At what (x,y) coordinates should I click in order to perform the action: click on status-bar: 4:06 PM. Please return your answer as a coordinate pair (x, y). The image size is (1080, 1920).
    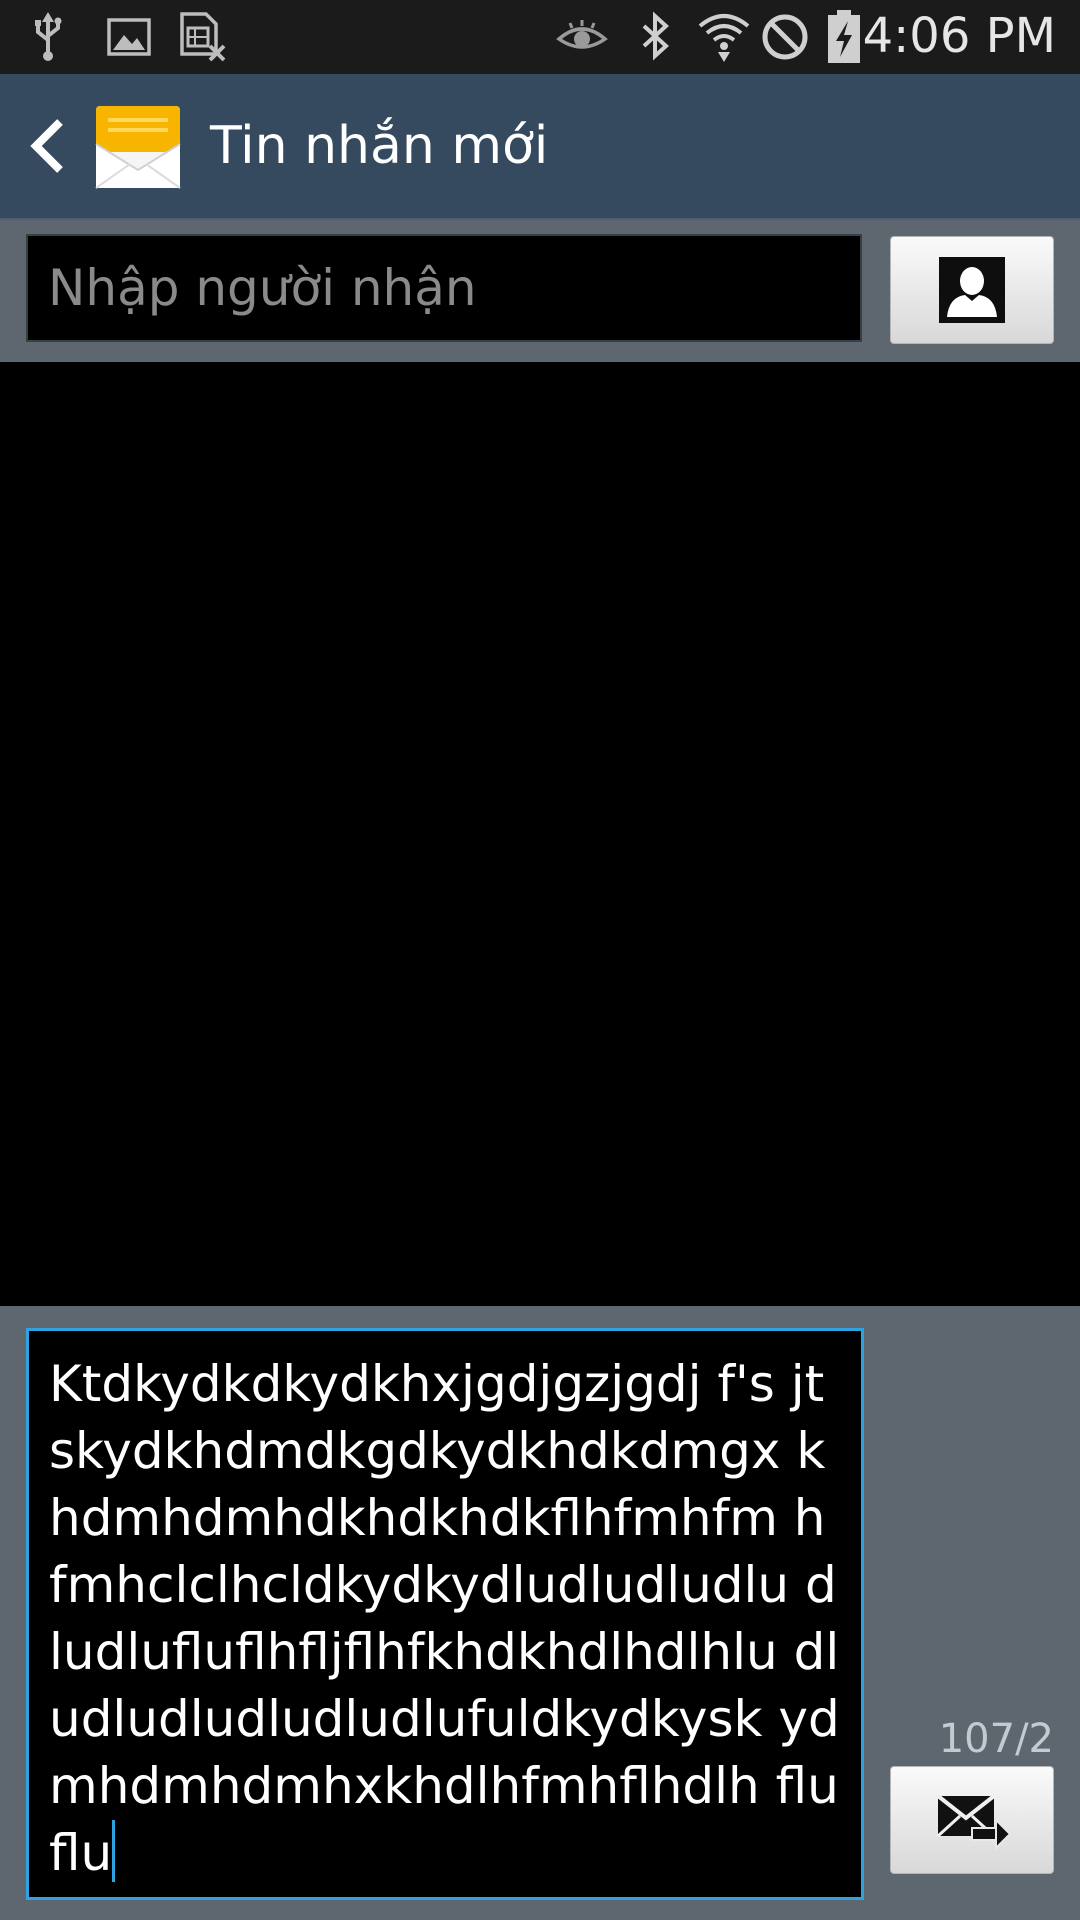
    Looking at the image, I should click on (540, 37).